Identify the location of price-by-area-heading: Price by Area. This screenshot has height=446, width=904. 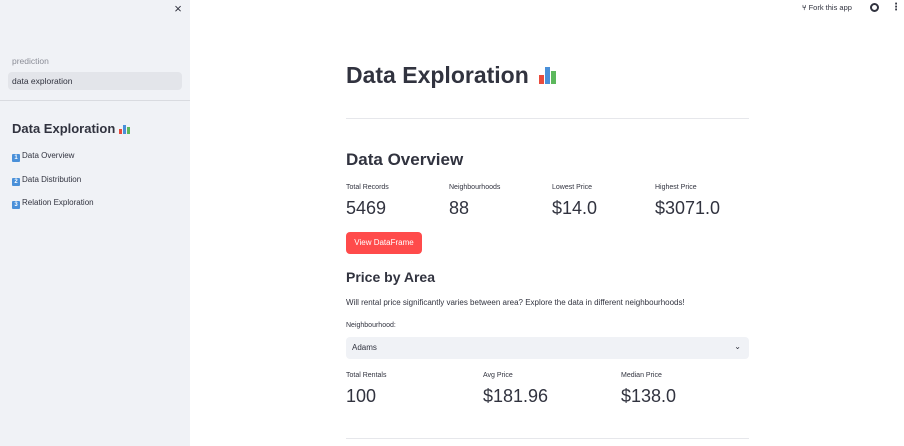
(390, 277).